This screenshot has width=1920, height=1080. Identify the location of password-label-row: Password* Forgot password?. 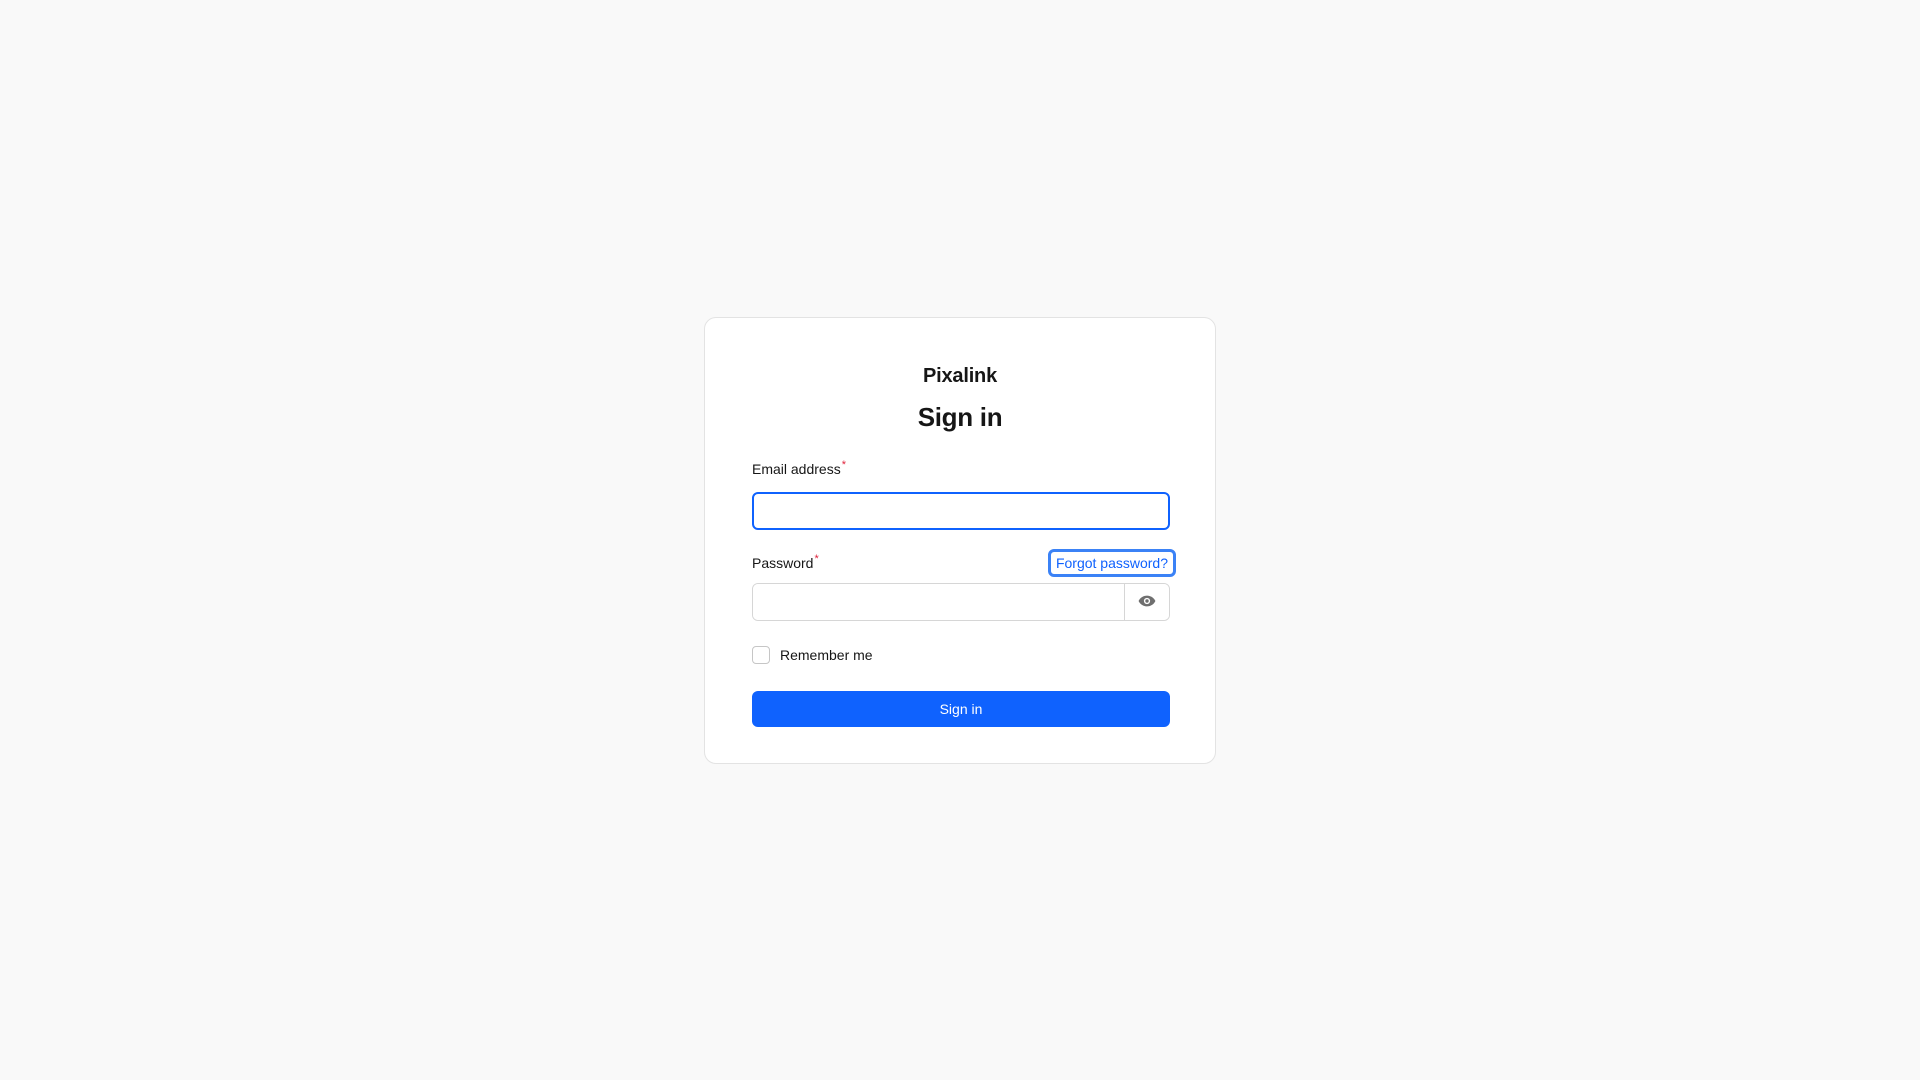
(964, 563).